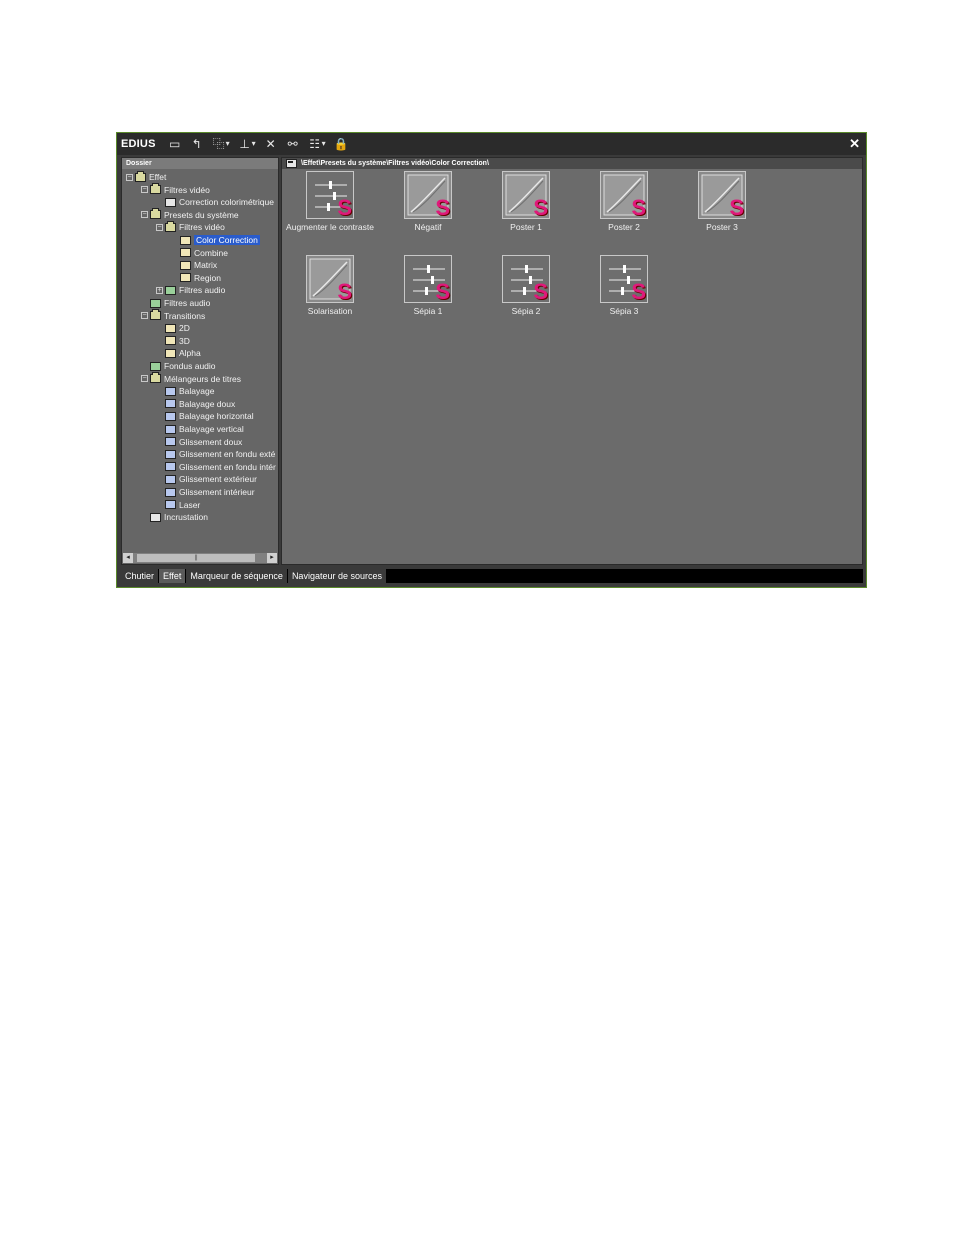  Describe the element at coordinates (330, 285) in the screenshot. I see `effect-item: S Solarisation` at that location.